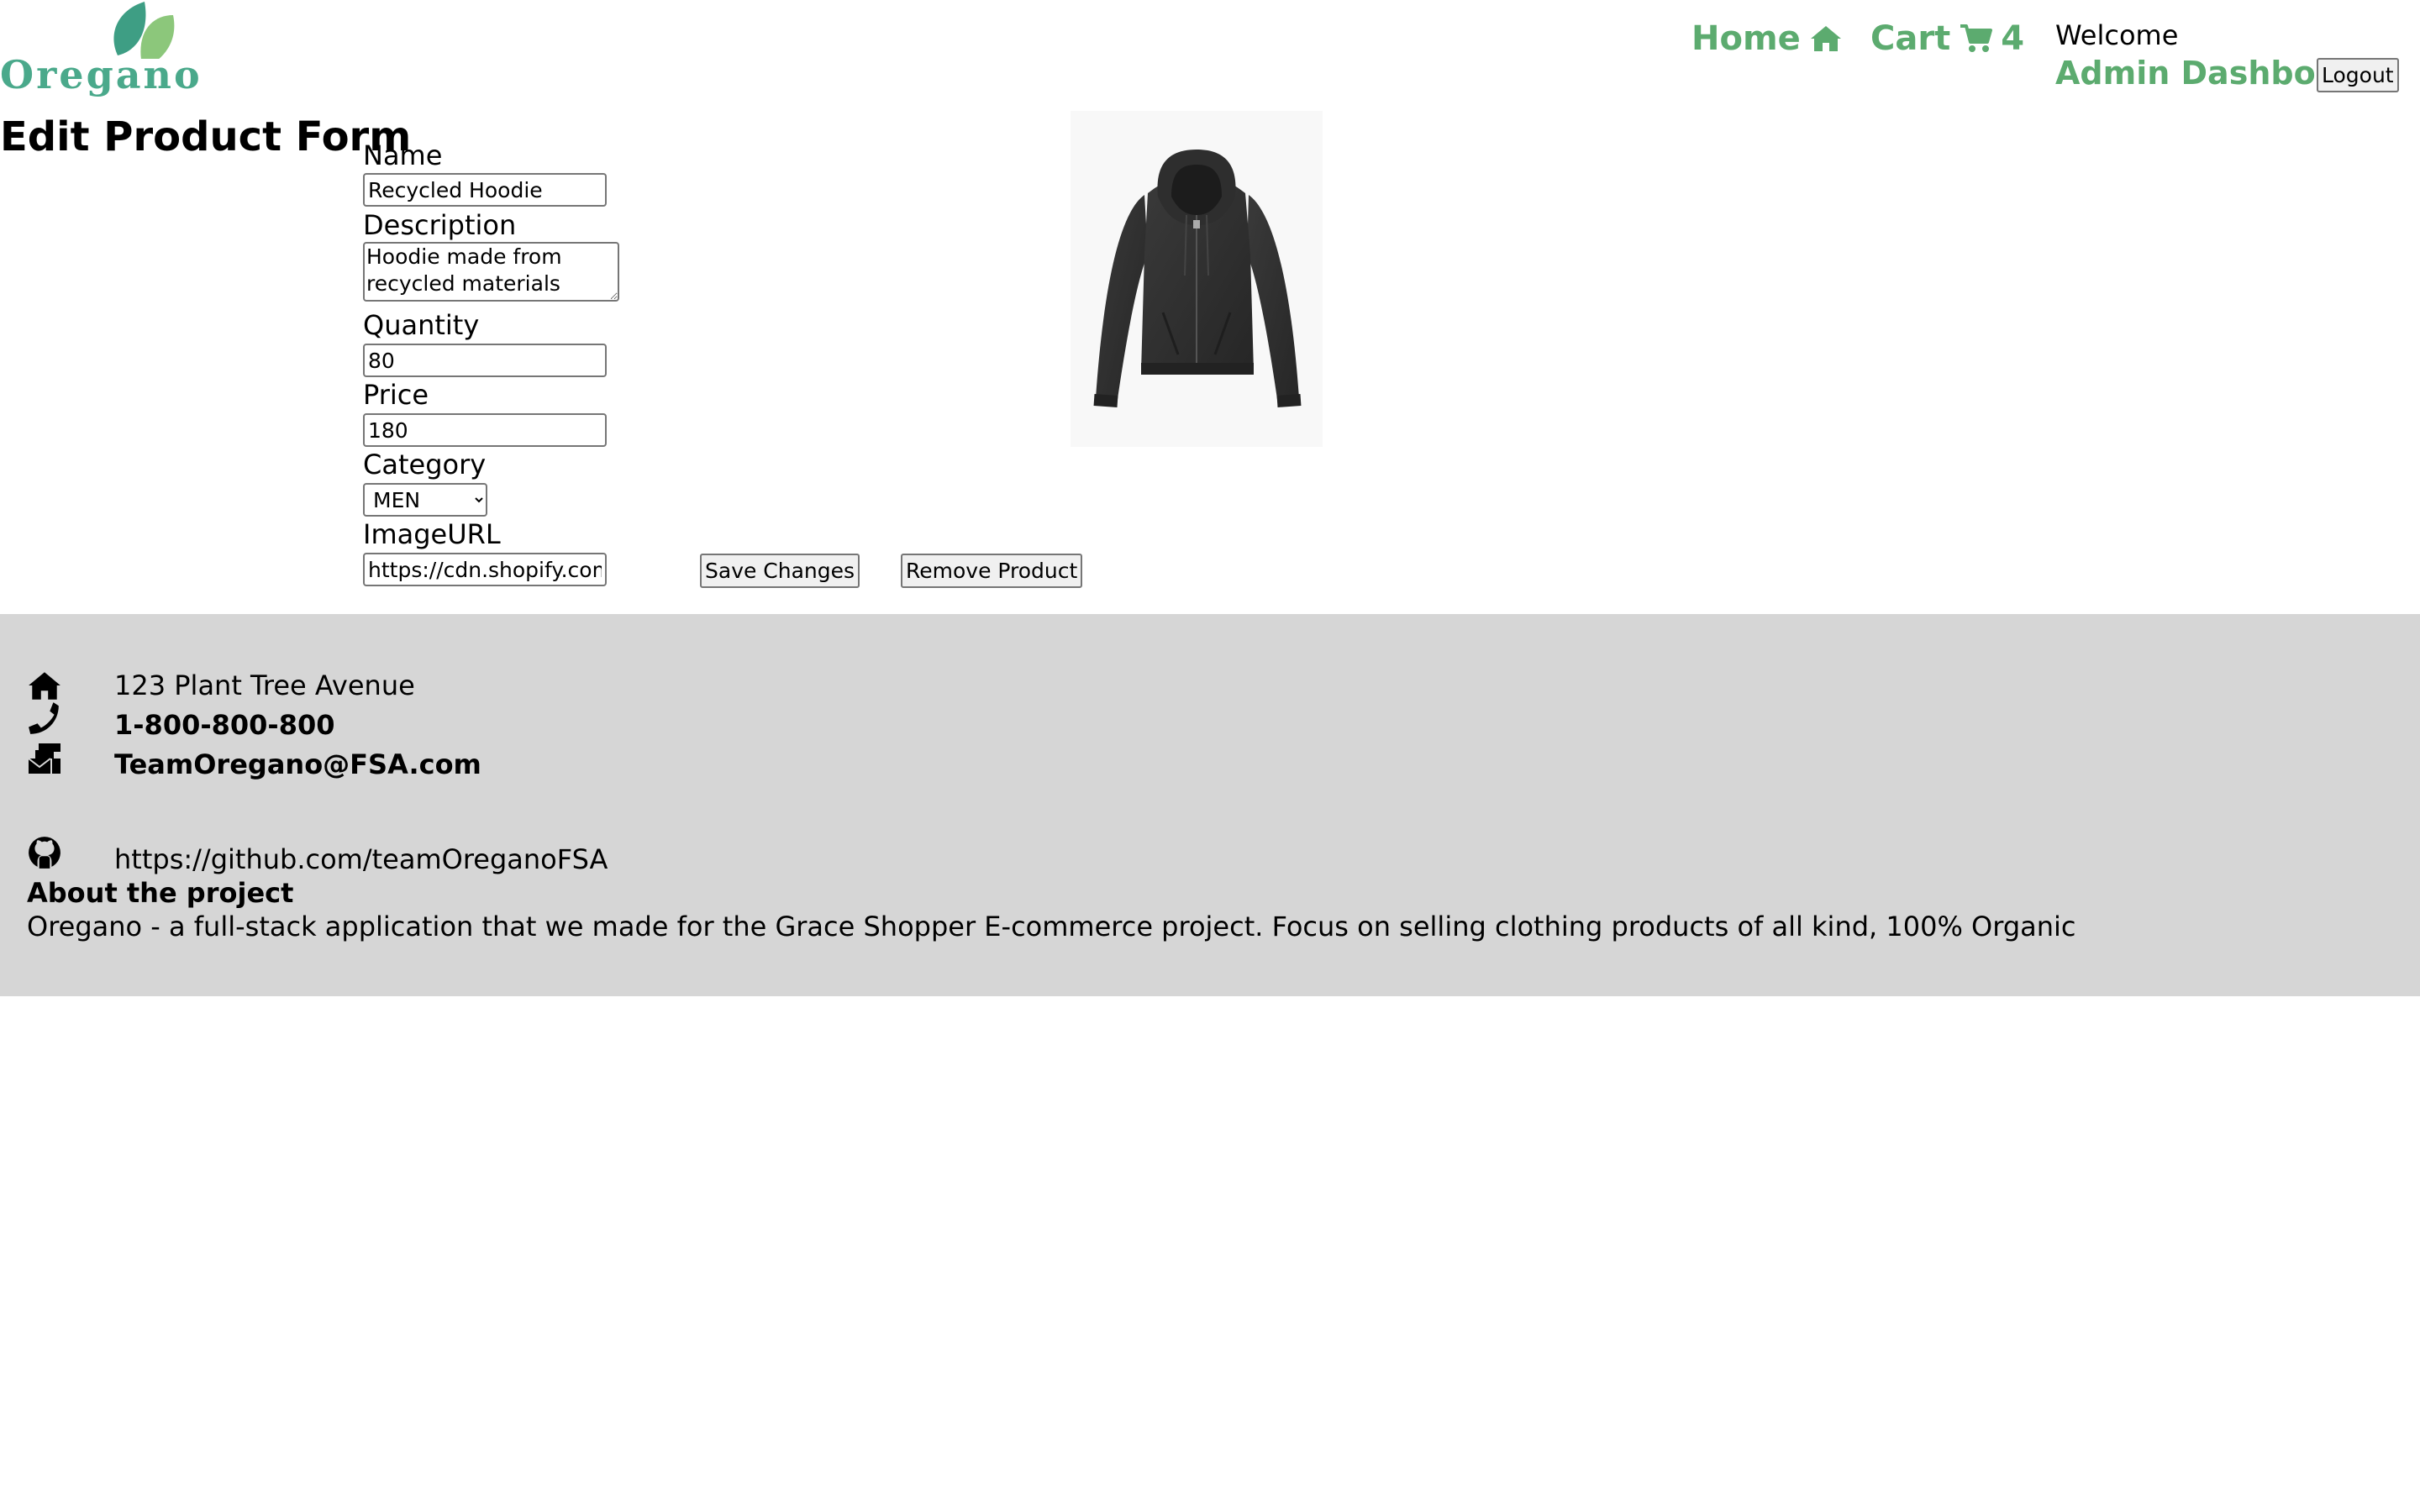 The height and width of the screenshot is (1512, 2420). Describe the element at coordinates (206, 136) in the screenshot. I see `page-title: Edit Product Form` at that location.